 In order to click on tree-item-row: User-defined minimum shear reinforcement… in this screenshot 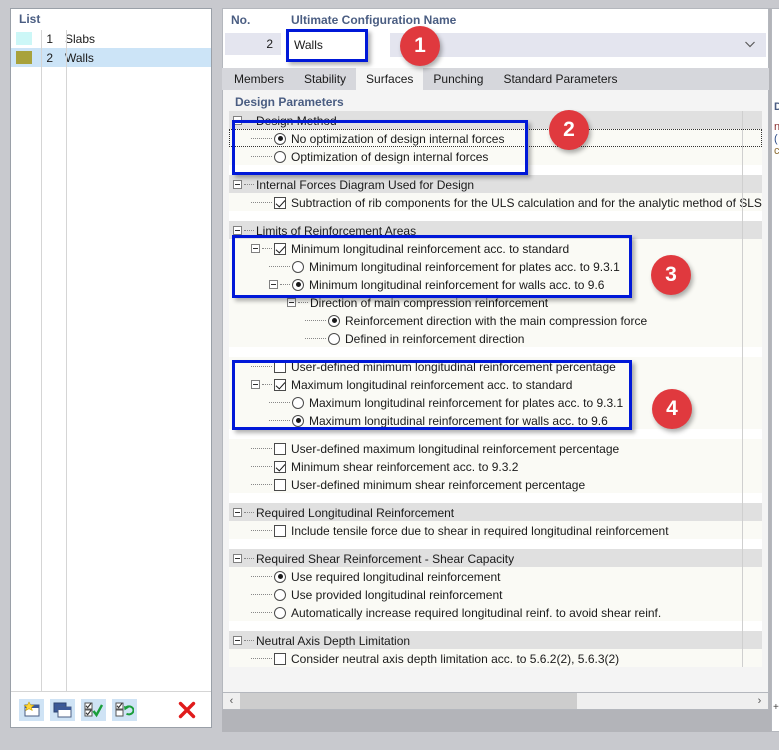, I will do `click(495, 484)`.